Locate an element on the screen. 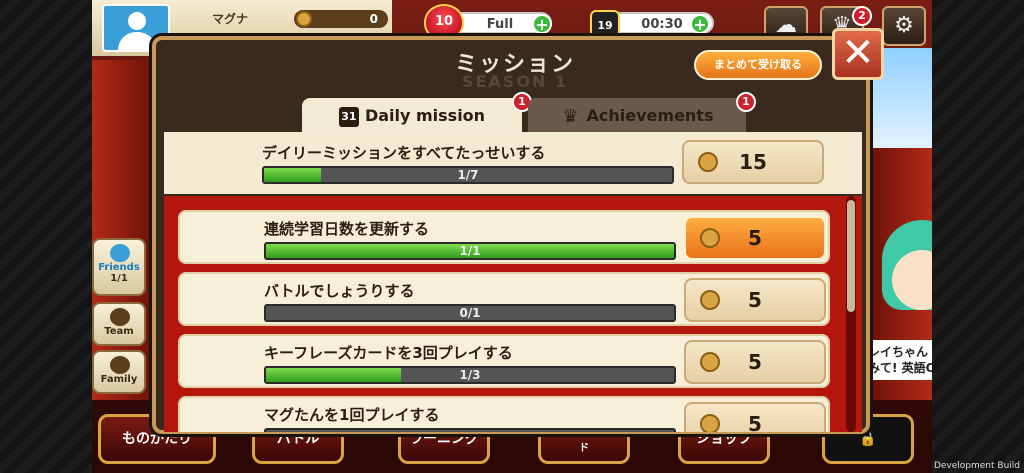  settings-button: ⚙ is located at coordinates (904, 26).